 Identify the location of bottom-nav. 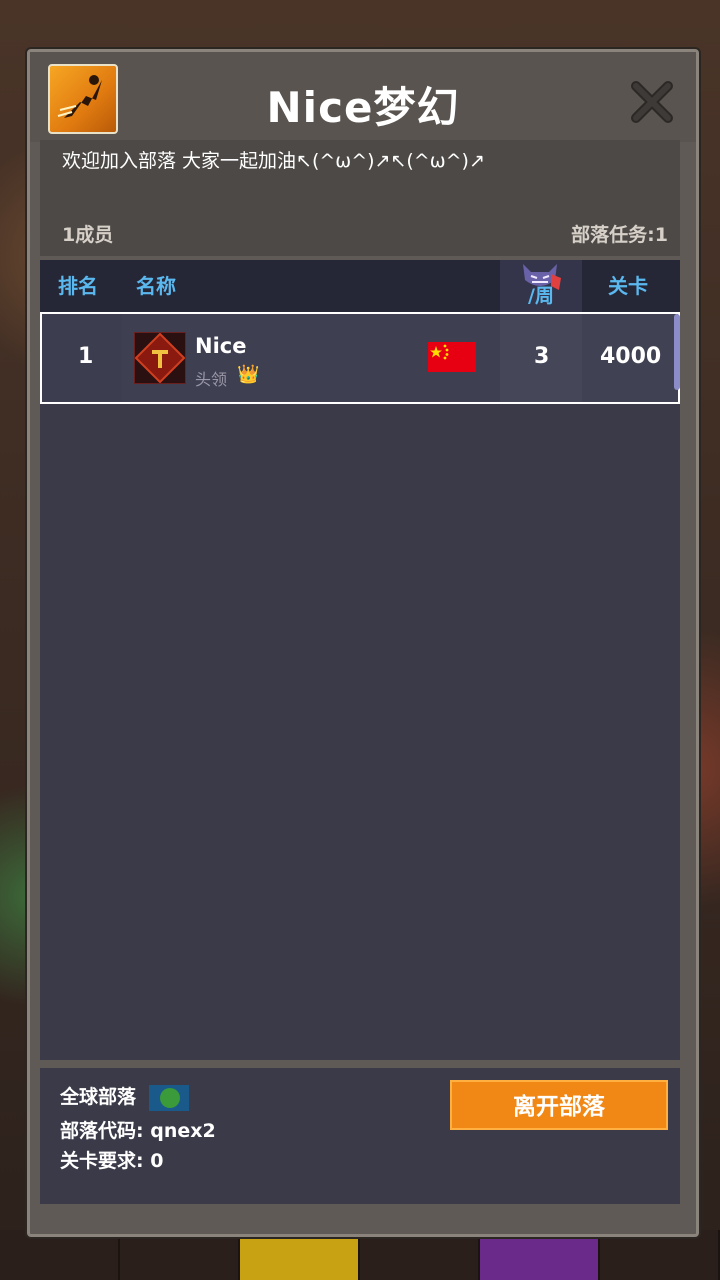
(360, 1255).